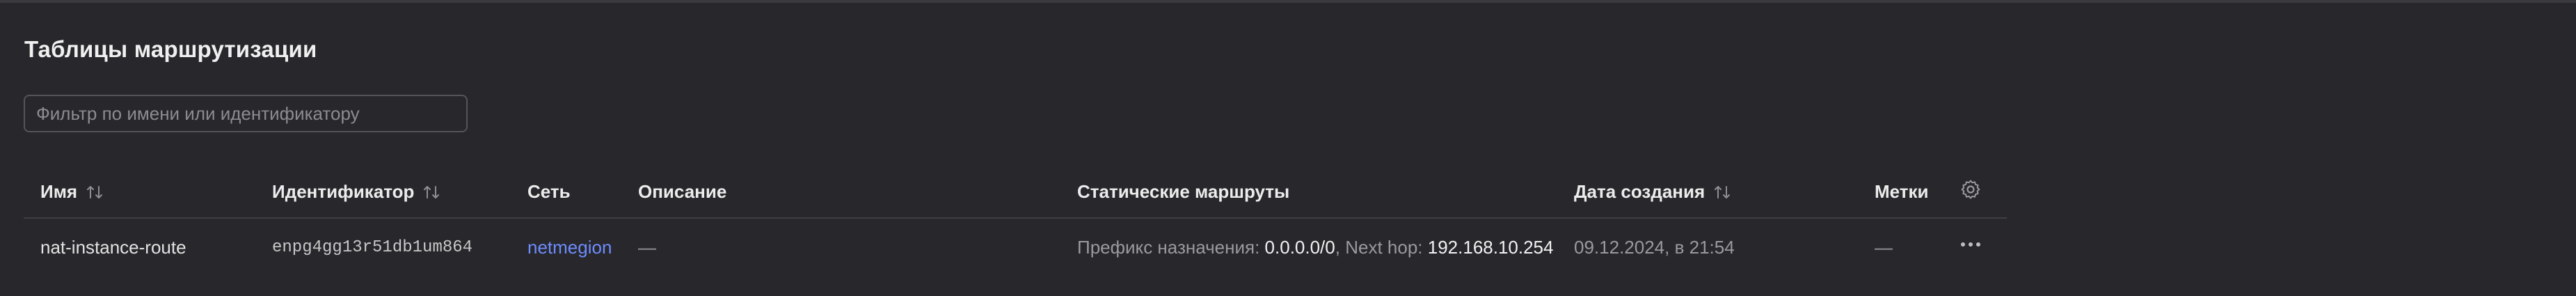 This screenshot has height=296, width=2576. What do you see at coordinates (1299, 247) in the screenshot?
I see `route-prefix-value: 0.0.0.0/0` at bounding box center [1299, 247].